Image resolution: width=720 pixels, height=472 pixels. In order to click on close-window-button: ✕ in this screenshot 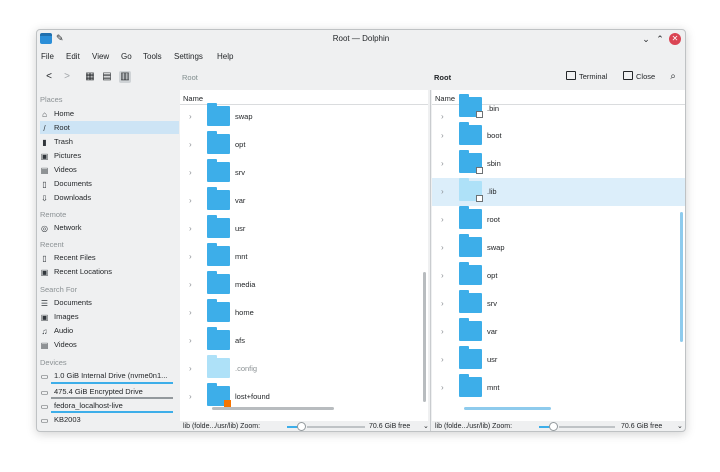, I will do `click(675, 39)`.